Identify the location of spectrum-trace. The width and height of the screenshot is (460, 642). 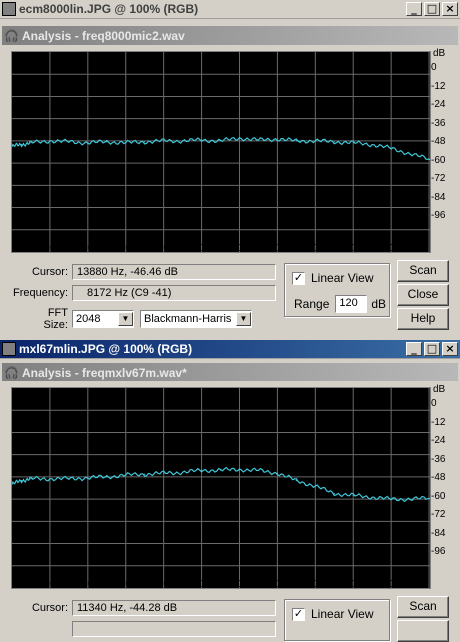
(221, 484).